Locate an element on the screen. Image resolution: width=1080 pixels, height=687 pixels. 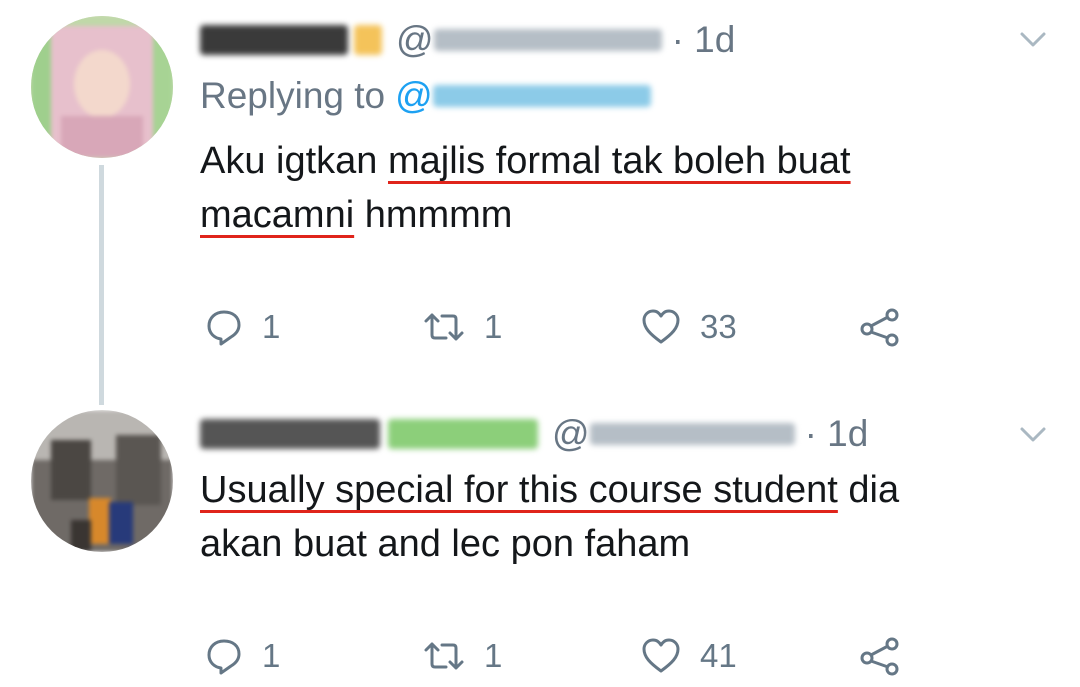
replying-handle is located at coordinates (541, 96).